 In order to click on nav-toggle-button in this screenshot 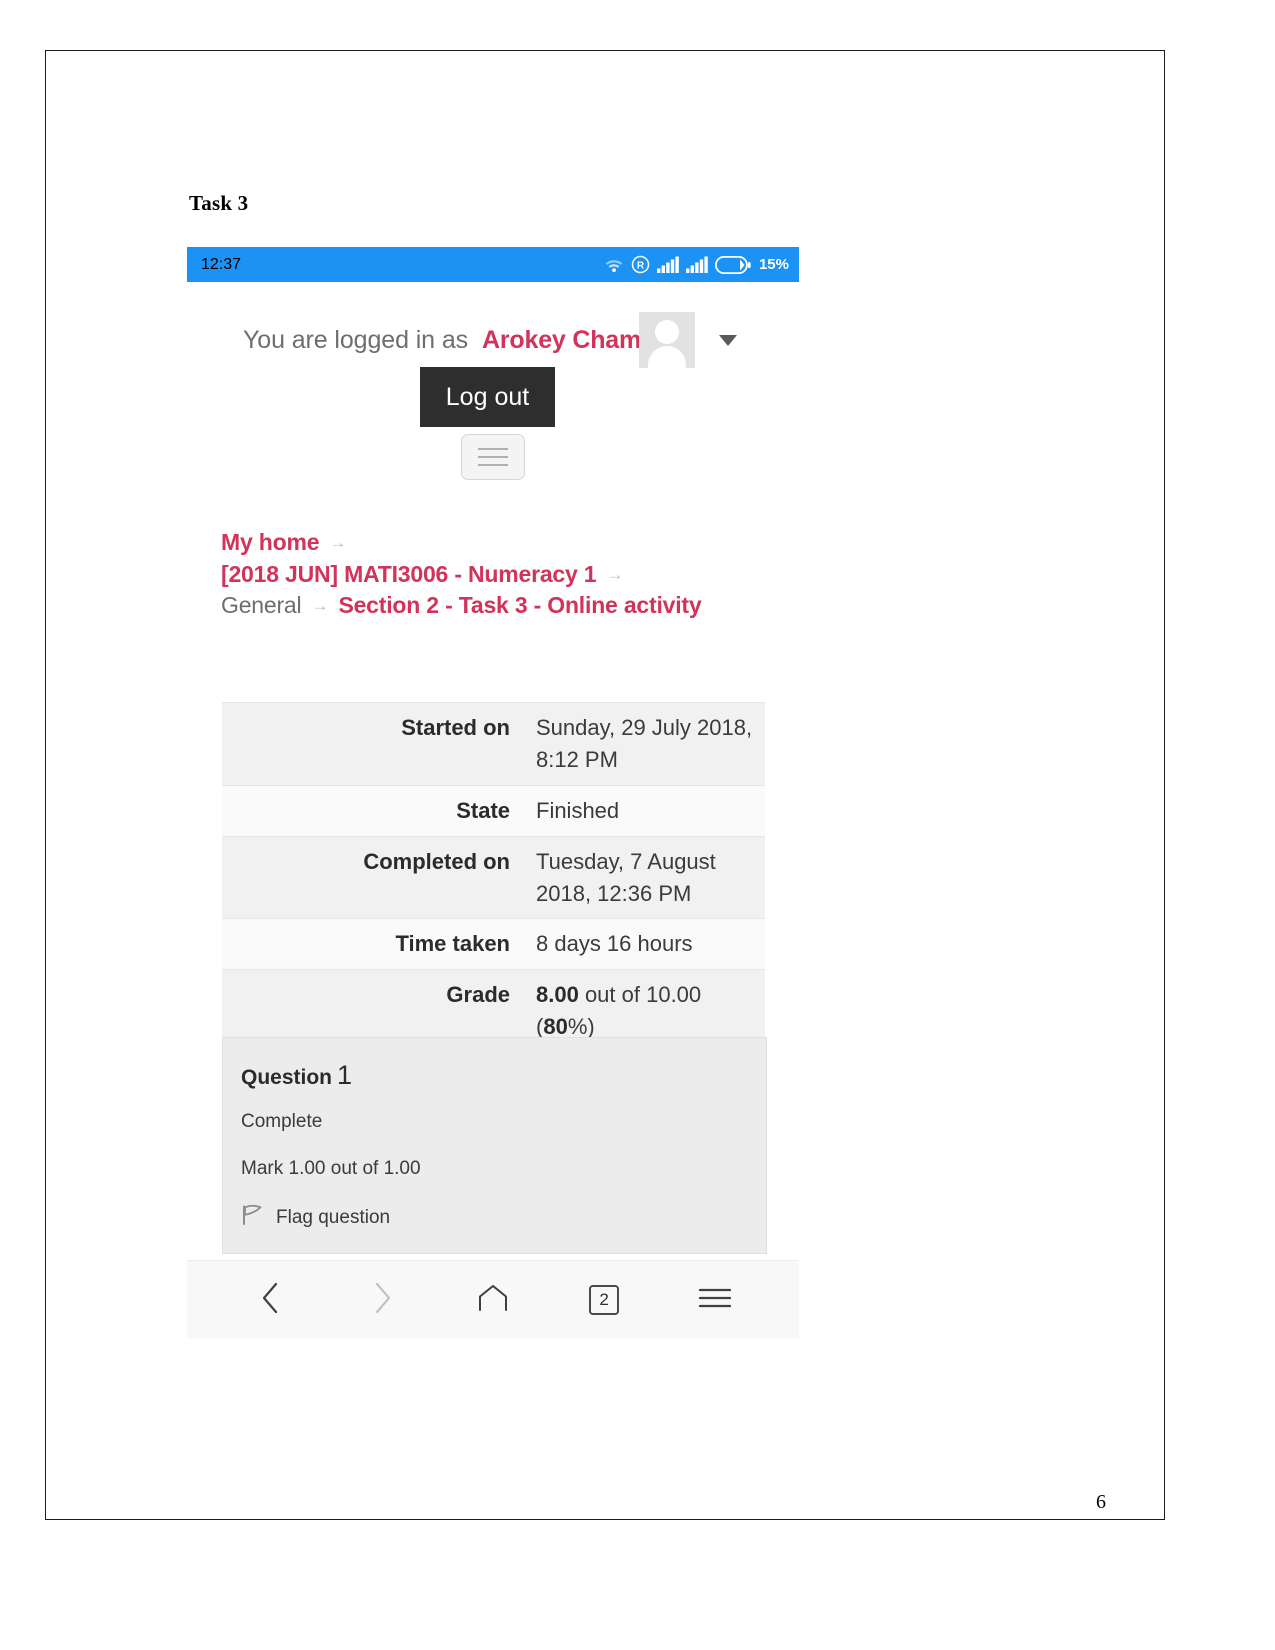, I will do `click(493, 457)`.